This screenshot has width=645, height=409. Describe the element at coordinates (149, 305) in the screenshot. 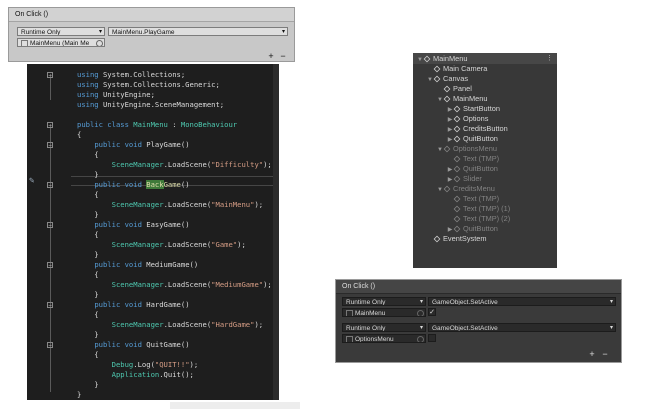

I see `code-line: public void HardGame()` at that location.